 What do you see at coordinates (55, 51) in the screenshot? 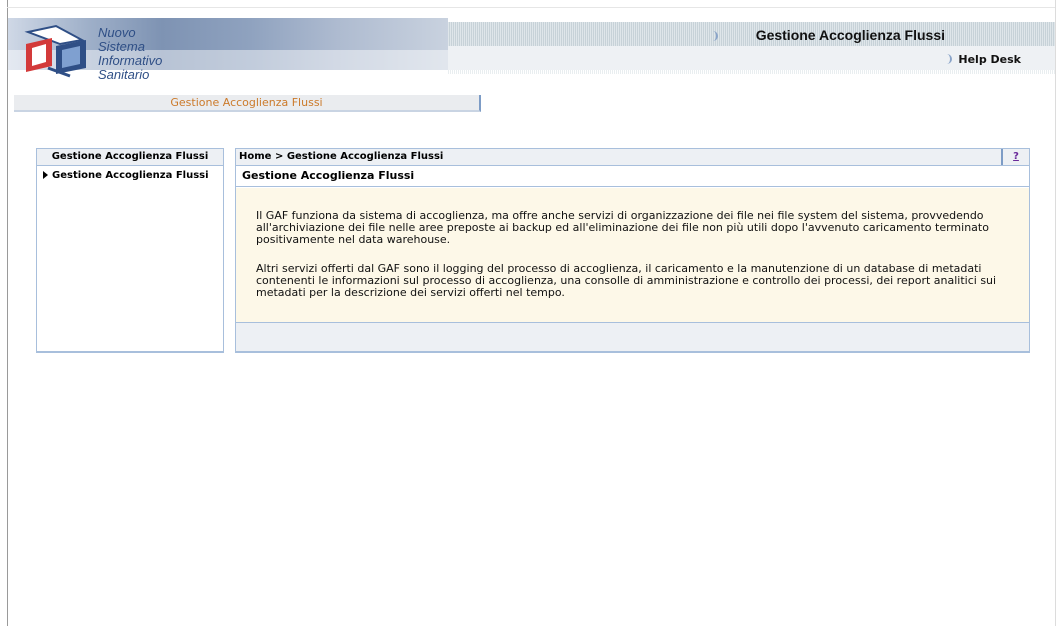
I see `nsis-logo-icon` at bounding box center [55, 51].